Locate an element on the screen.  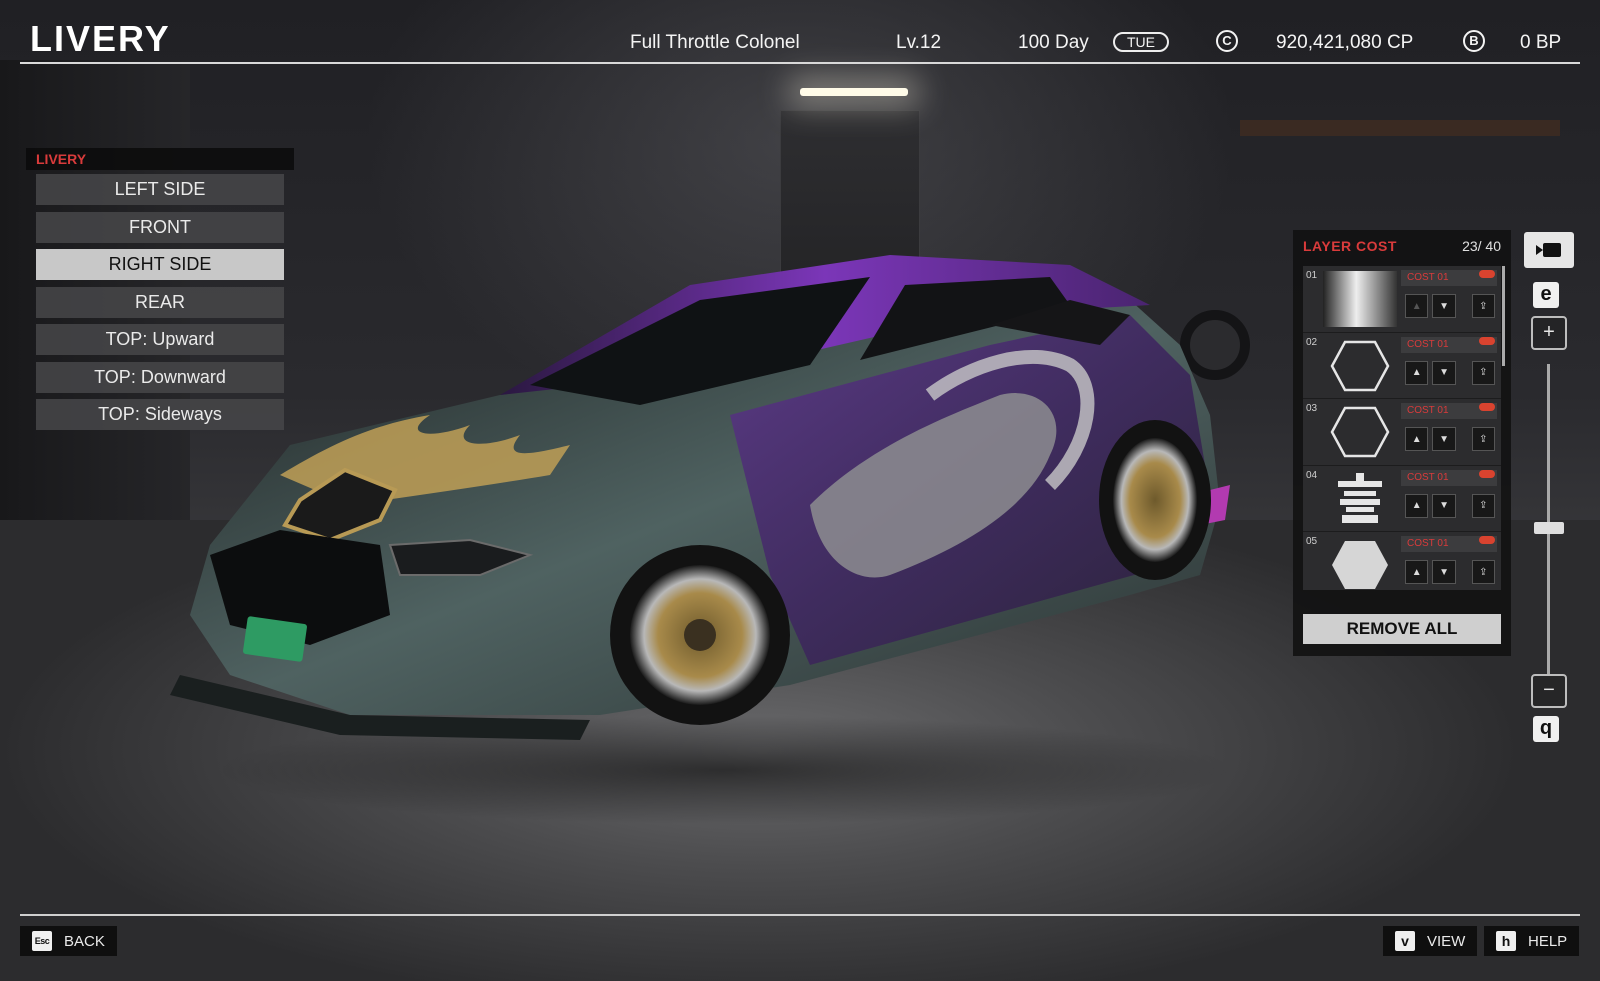
h-key-icon: h is located at coordinates (1506, 941).